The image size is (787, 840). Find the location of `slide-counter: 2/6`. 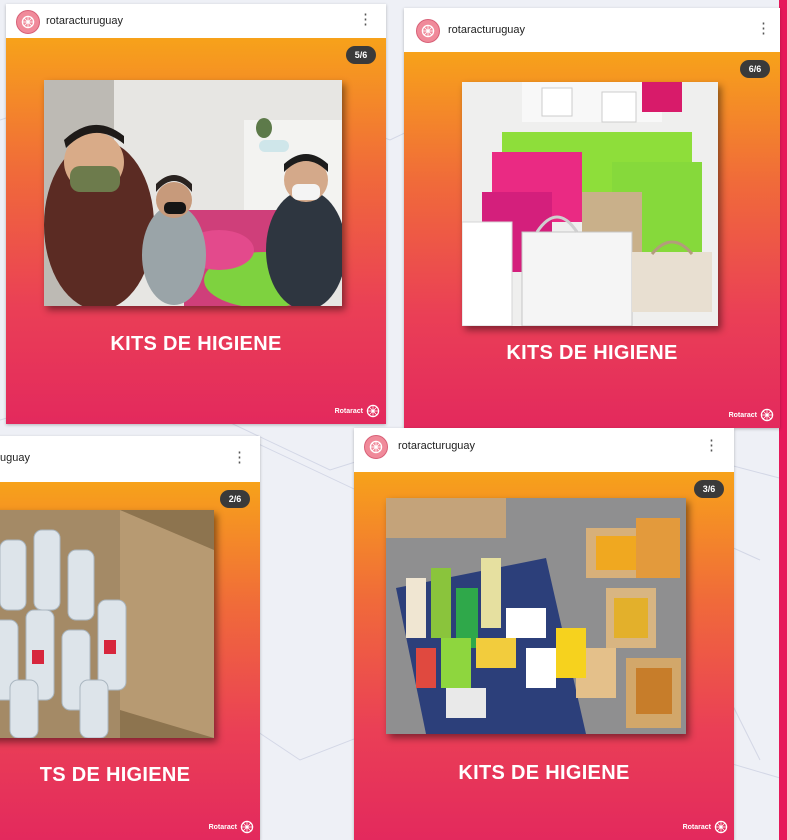

slide-counter: 2/6 is located at coordinates (235, 499).